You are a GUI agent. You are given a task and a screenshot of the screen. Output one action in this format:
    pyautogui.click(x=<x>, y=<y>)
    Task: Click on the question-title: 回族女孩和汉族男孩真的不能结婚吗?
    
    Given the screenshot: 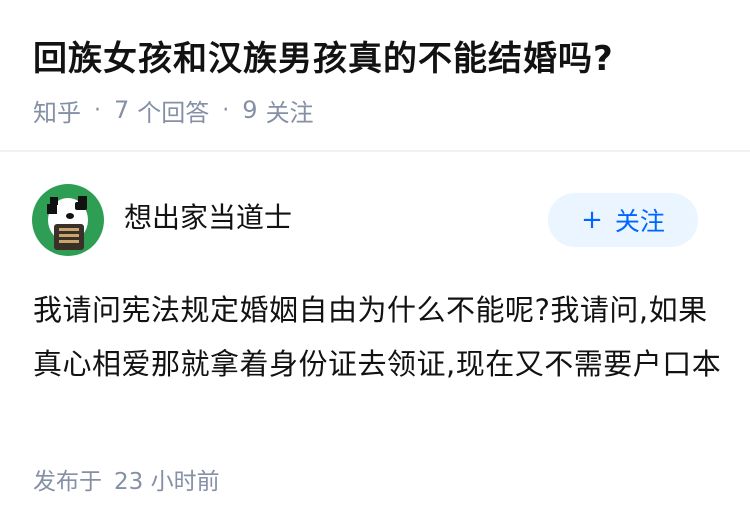 What is the action you would take?
    pyautogui.click(x=323, y=59)
    